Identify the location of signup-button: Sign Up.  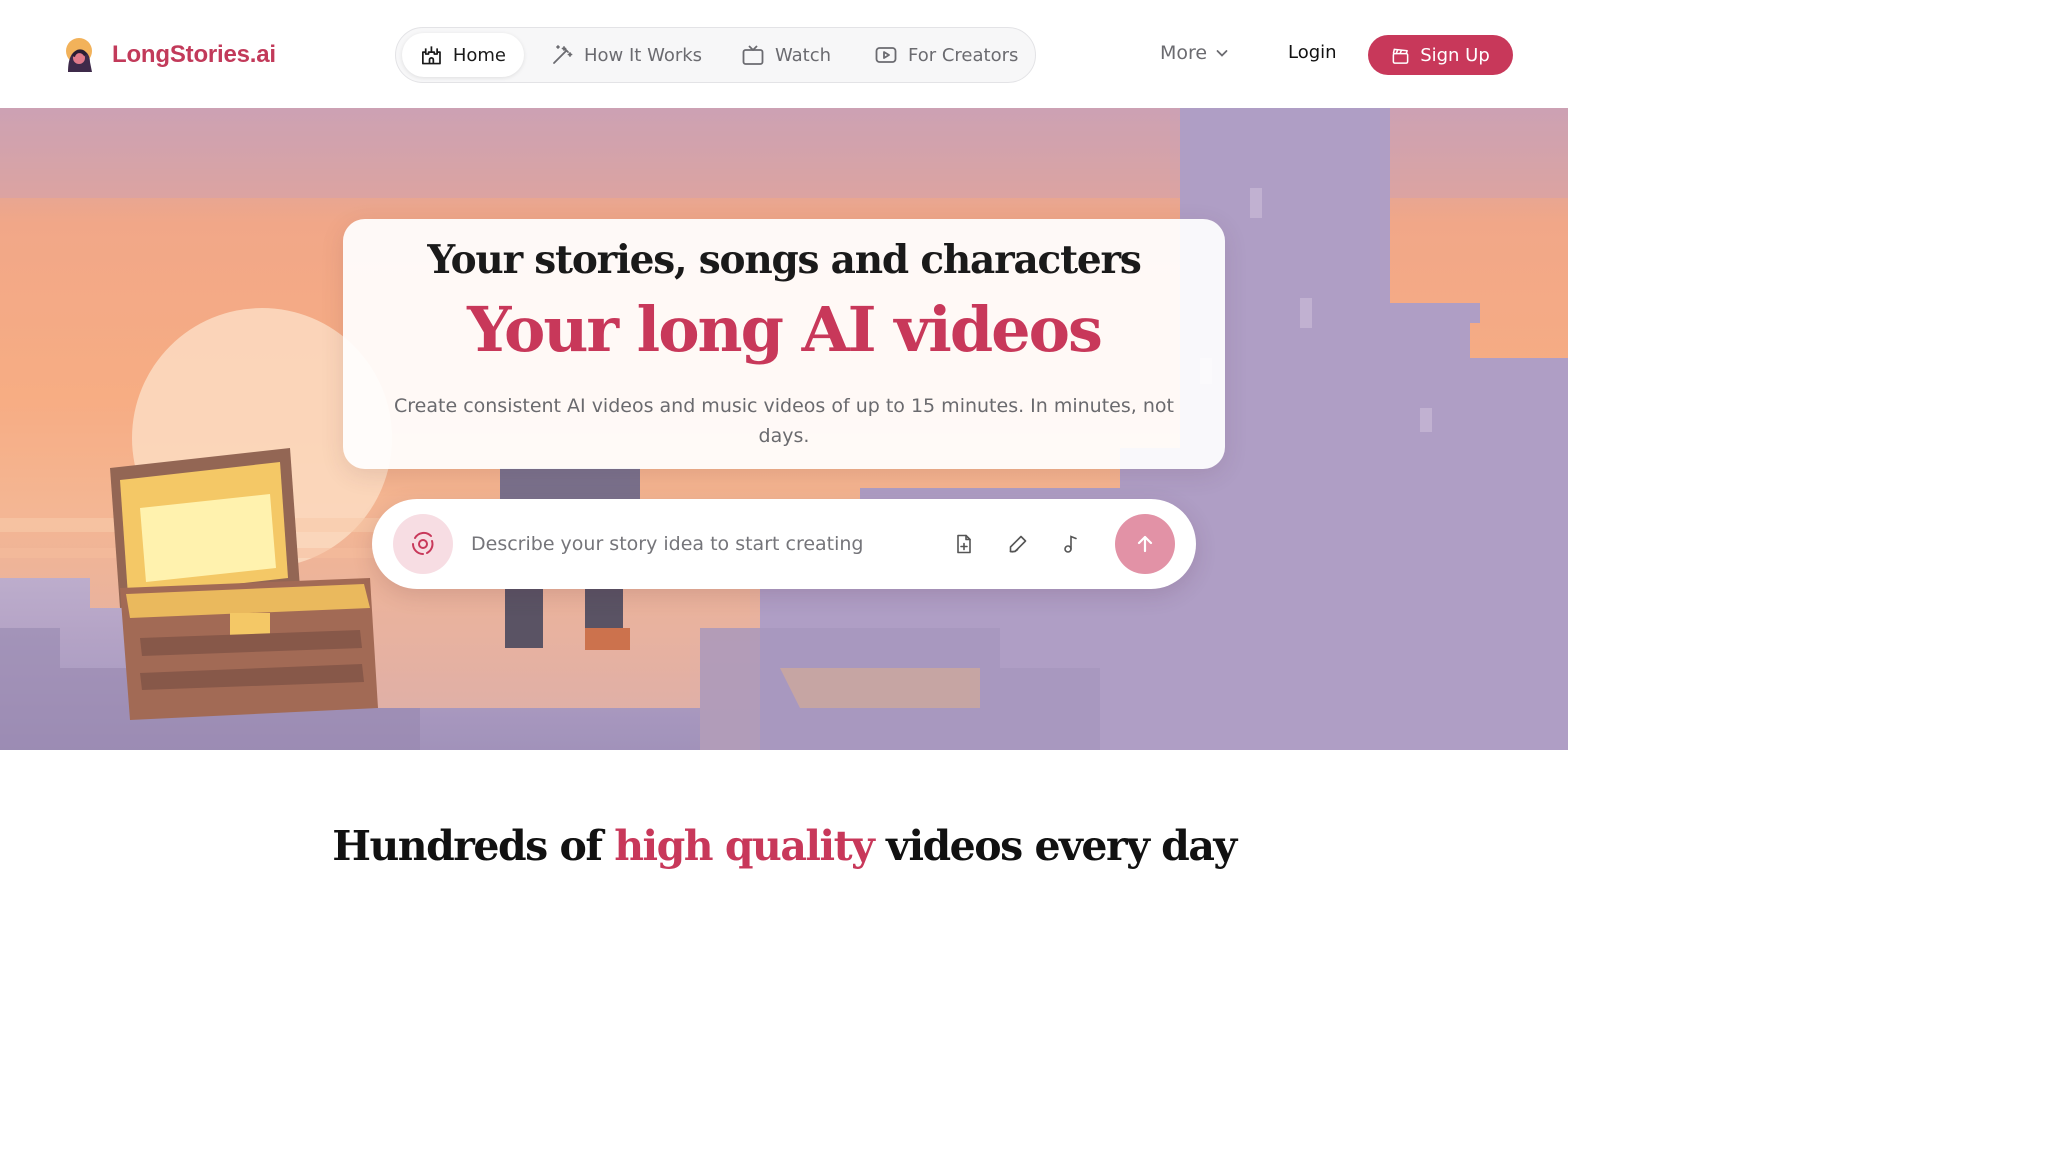
(1440, 55).